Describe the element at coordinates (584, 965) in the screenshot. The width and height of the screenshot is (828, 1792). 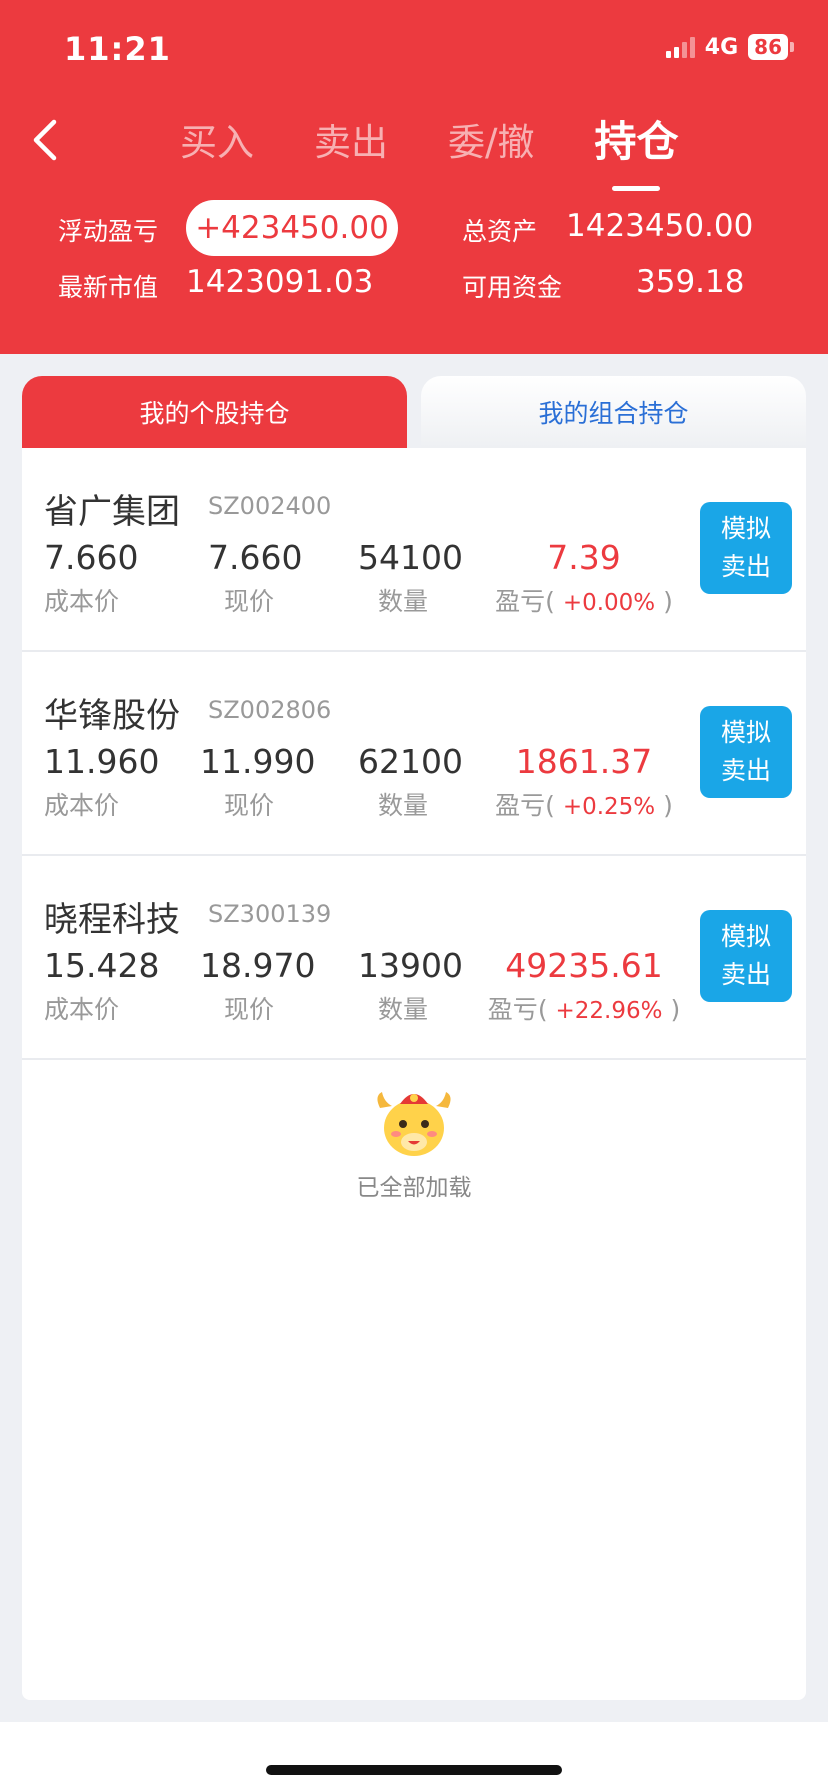
I see `pnl-value: 49235.61` at that location.